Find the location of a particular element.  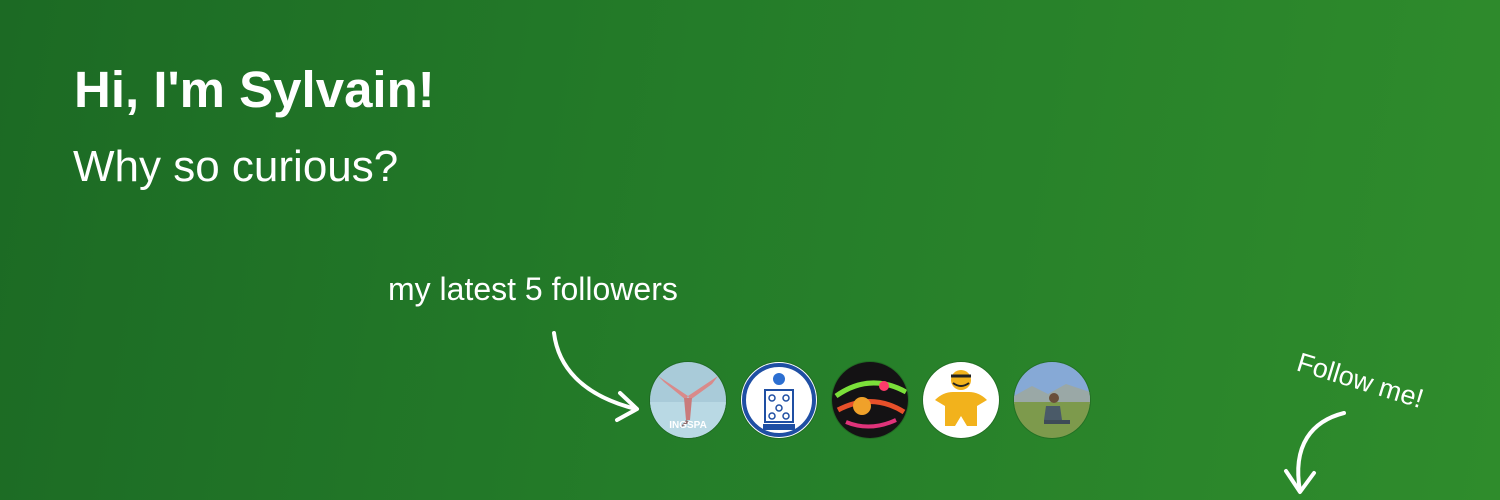

meeple-avatar-icon is located at coordinates (961, 400).